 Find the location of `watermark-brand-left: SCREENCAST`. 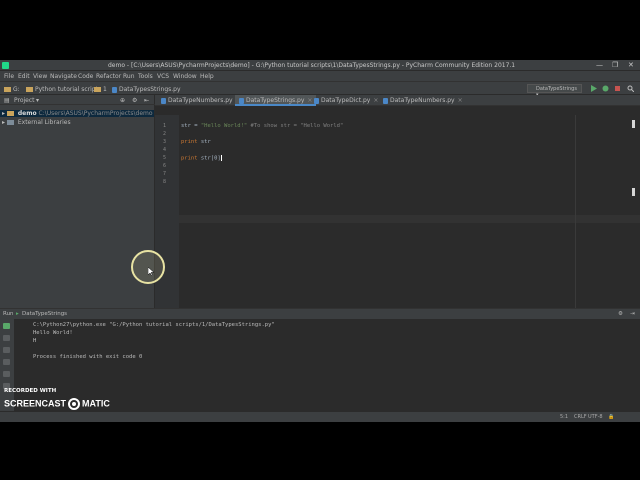

watermark-brand-left: SCREENCAST is located at coordinates (35, 403).